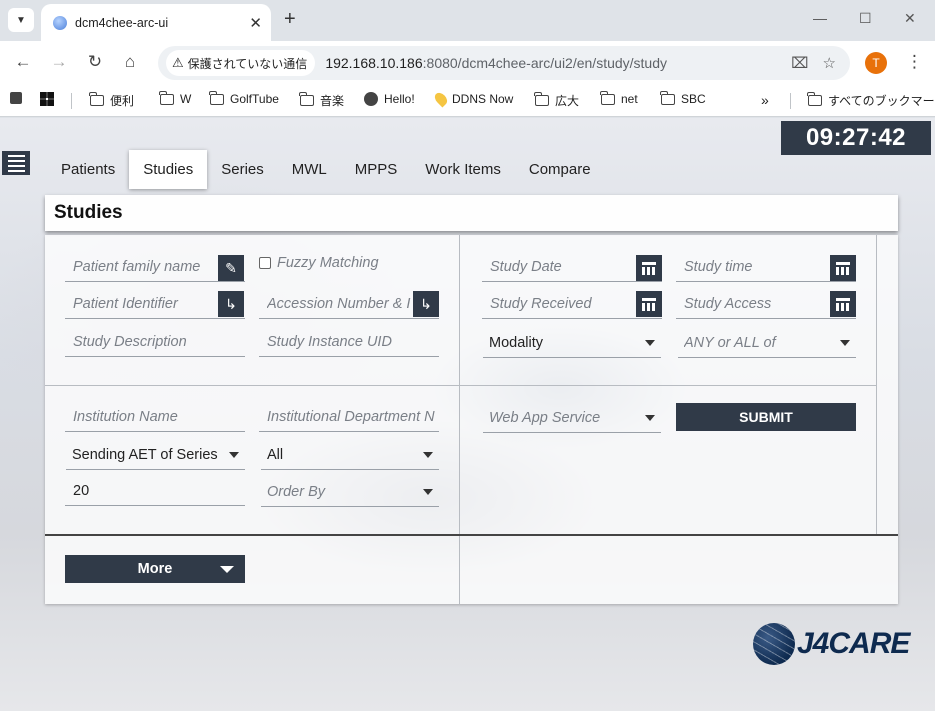 The width and height of the screenshot is (935, 711). I want to click on institution-name-input: Institution Name, so click(155, 417).